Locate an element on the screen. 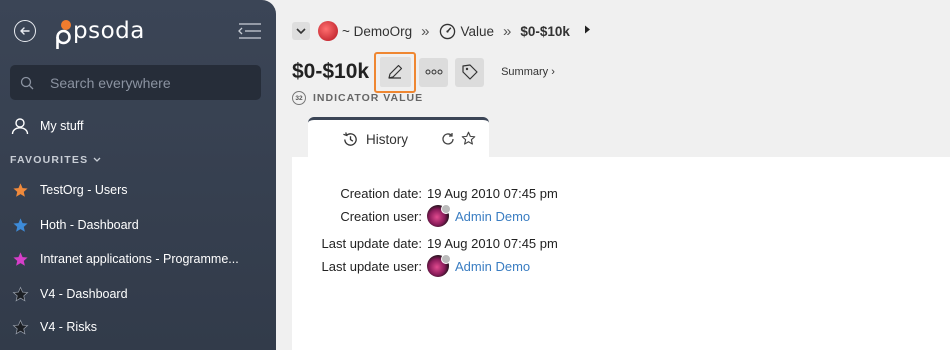 This screenshot has width=950, height=350. caret-right-icon is located at coordinates (587, 29).